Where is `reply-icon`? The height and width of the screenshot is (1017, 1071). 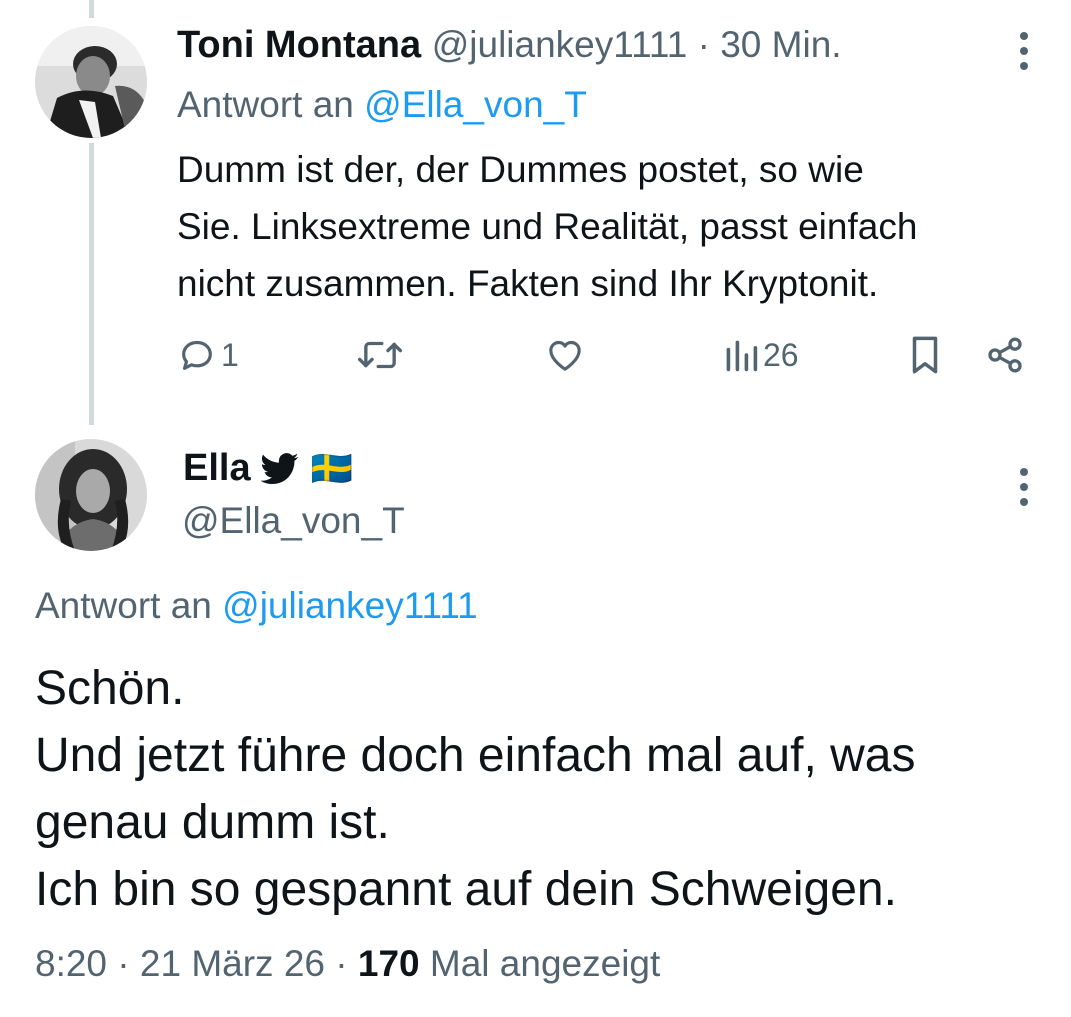
reply-icon is located at coordinates (197, 355).